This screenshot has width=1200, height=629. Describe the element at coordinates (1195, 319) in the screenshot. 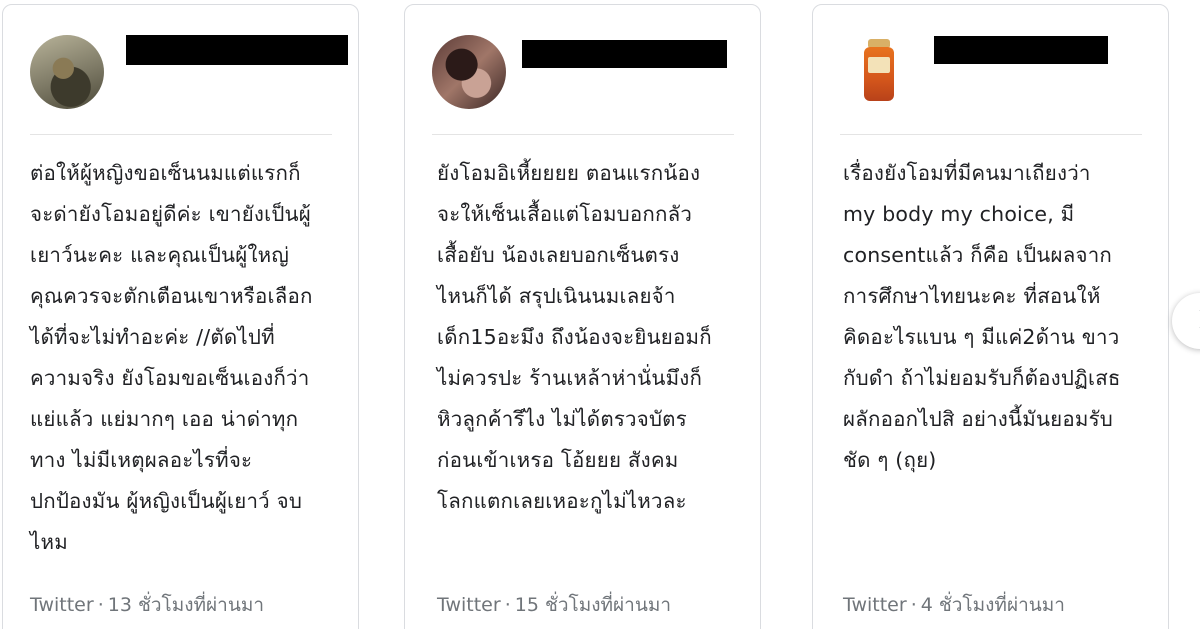

I see `chevron-right-icon` at that location.